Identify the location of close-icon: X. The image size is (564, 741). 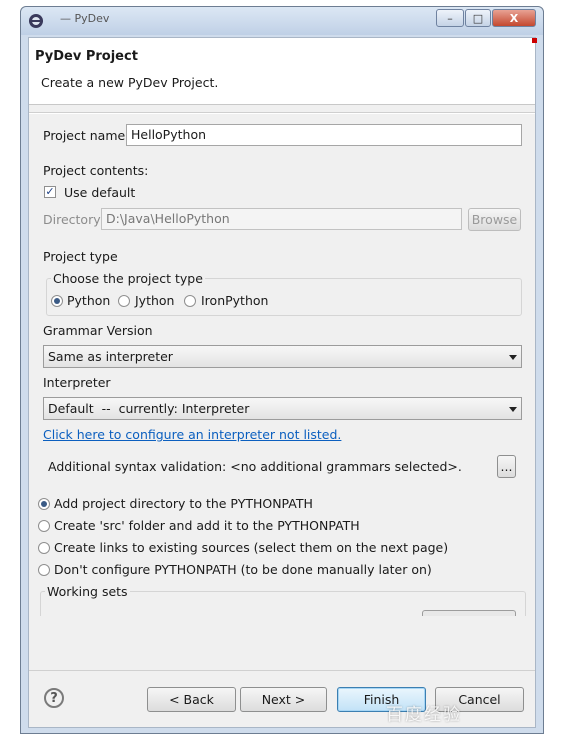
(514, 18).